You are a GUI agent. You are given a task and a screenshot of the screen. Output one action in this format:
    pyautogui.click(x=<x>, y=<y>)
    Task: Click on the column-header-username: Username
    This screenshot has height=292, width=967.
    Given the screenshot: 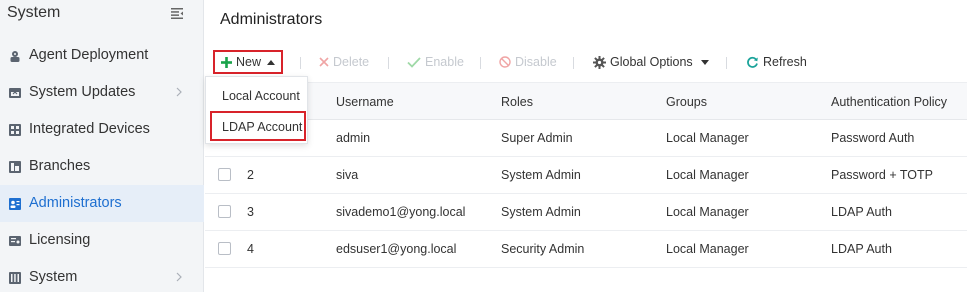 What is the action you would take?
    pyautogui.click(x=365, y=102)
    